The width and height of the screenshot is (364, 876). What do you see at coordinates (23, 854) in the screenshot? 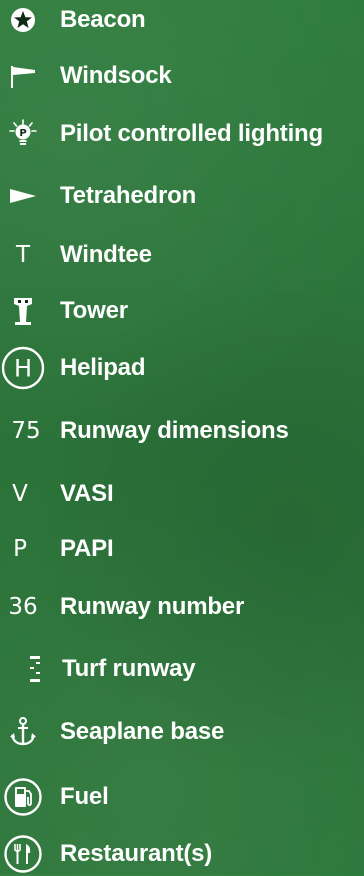
I see `fork-knife-icon` at bounding box center [23, 854].